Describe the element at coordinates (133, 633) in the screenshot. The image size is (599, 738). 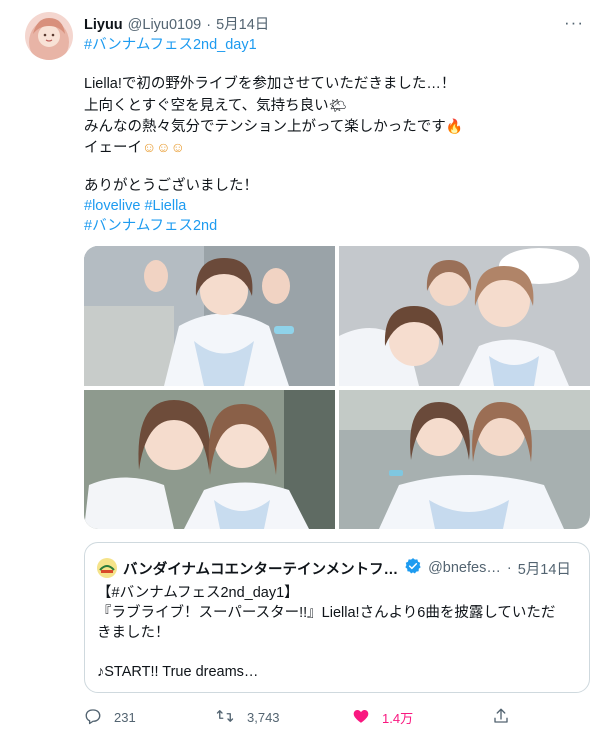
I see `quoted-text-line-3: きました！` at that location.